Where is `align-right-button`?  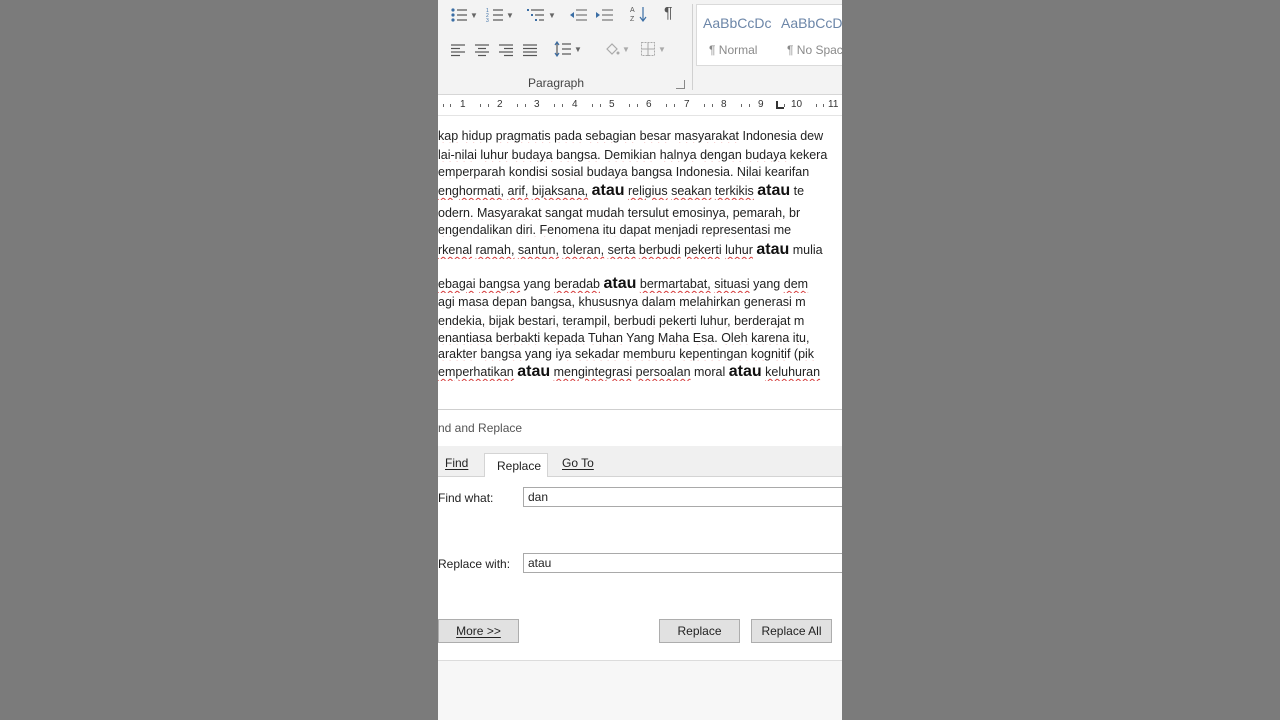 align-right-button is located at coordinates (506, 50).